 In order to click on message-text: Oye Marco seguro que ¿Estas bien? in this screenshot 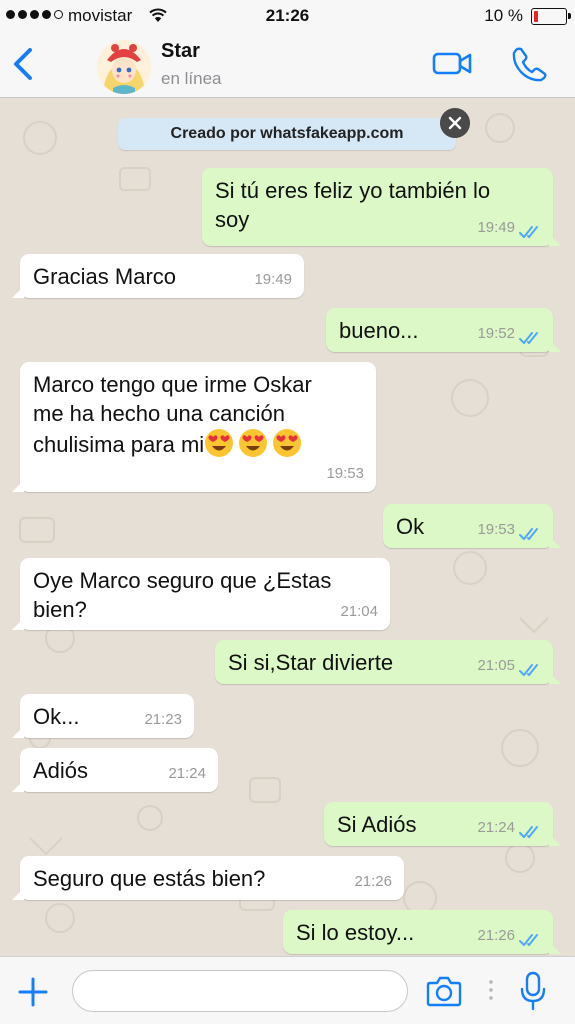, I will do `click(182, 595)`.